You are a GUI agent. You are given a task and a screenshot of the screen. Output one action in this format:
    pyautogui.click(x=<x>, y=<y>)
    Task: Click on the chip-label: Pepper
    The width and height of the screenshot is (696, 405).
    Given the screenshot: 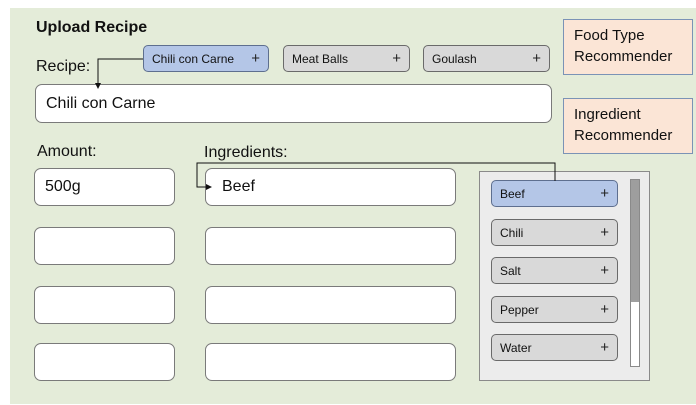 What is the action you would take?
    pyautogui.click(x=519, y=309)
    